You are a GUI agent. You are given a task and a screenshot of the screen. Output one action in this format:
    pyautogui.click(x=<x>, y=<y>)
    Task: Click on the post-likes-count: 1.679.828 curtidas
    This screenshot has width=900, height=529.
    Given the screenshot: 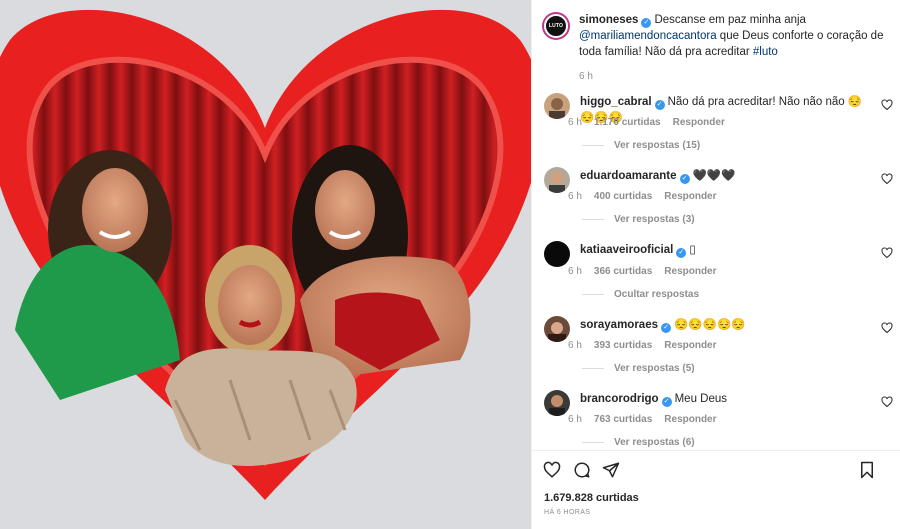 What is the action you would take?
    pyautogui.click(x=591, y=498)
    